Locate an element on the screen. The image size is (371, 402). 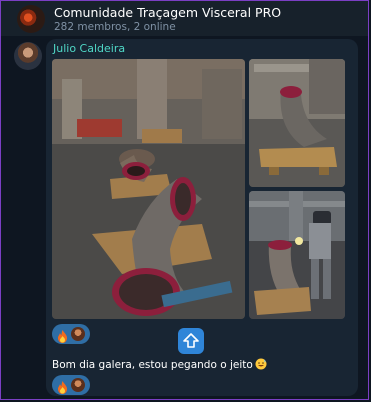
message-text-content: Bom dia galera, estou pegando o jeito is located at coordinates (152, 365).